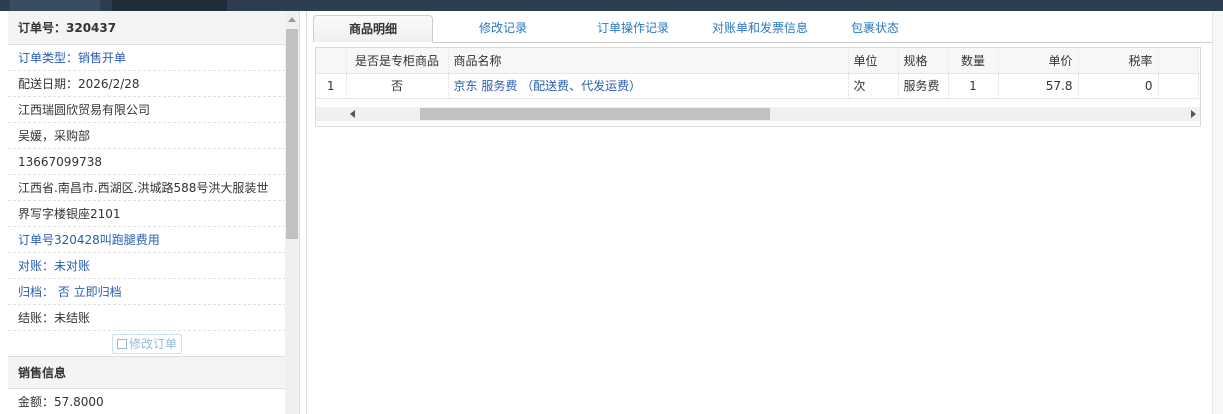  I want to click on cell-unit: 次, so click(873, 86).